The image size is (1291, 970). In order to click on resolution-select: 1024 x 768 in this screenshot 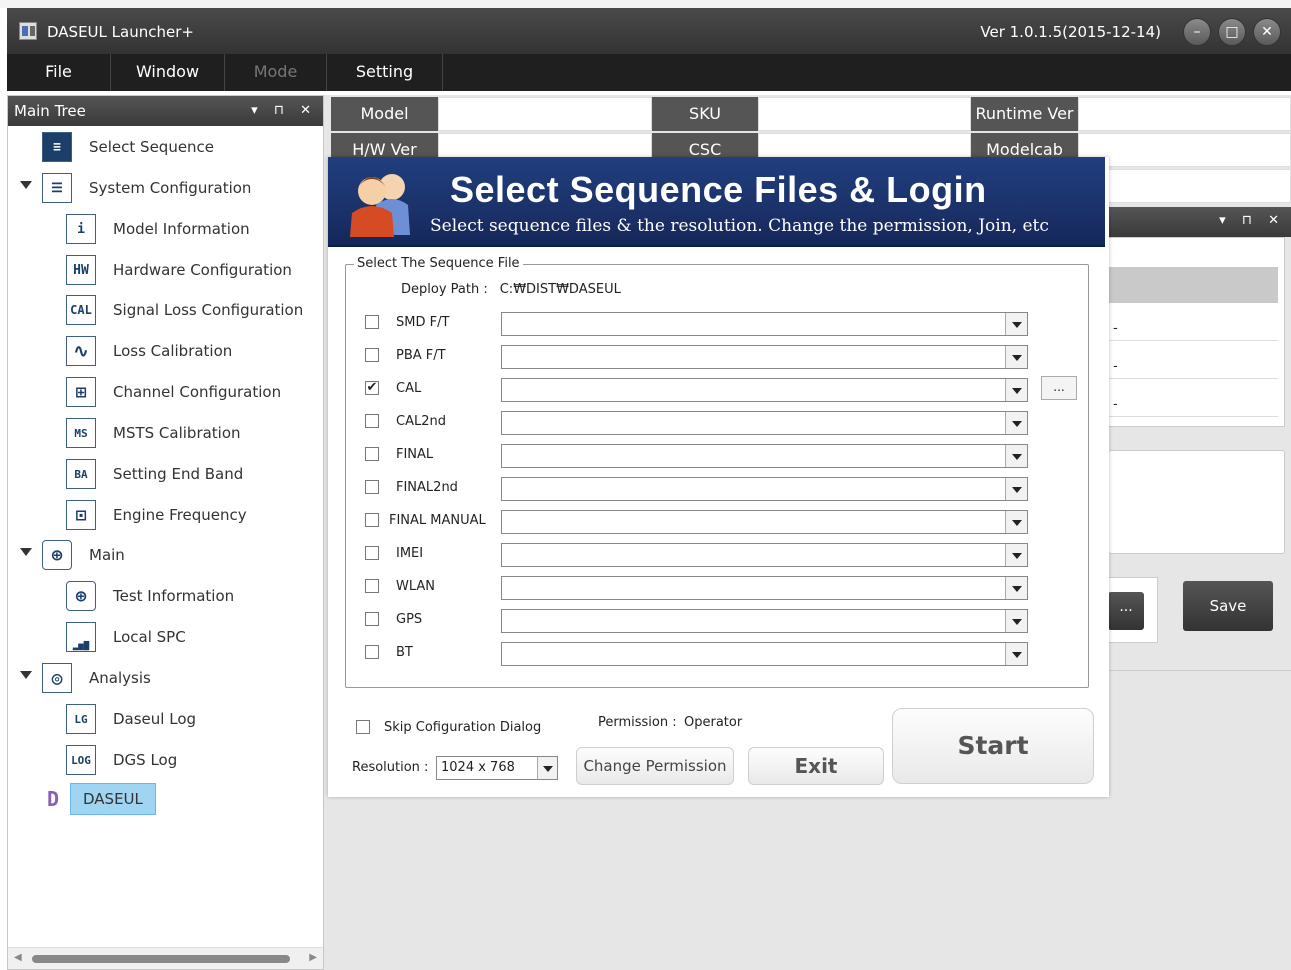, I will do `click(497, 768)`.